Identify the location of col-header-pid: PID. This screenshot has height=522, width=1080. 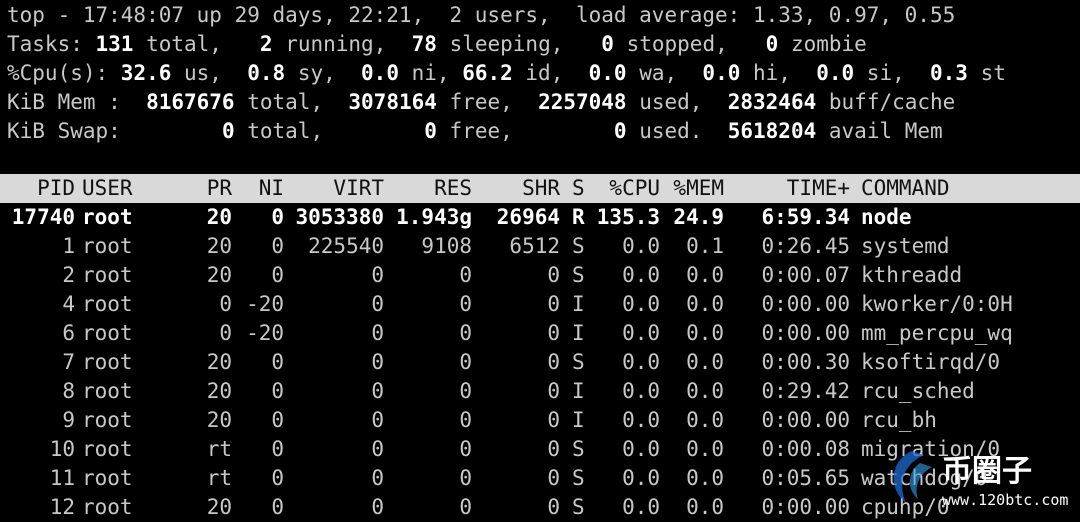
(56, 188).